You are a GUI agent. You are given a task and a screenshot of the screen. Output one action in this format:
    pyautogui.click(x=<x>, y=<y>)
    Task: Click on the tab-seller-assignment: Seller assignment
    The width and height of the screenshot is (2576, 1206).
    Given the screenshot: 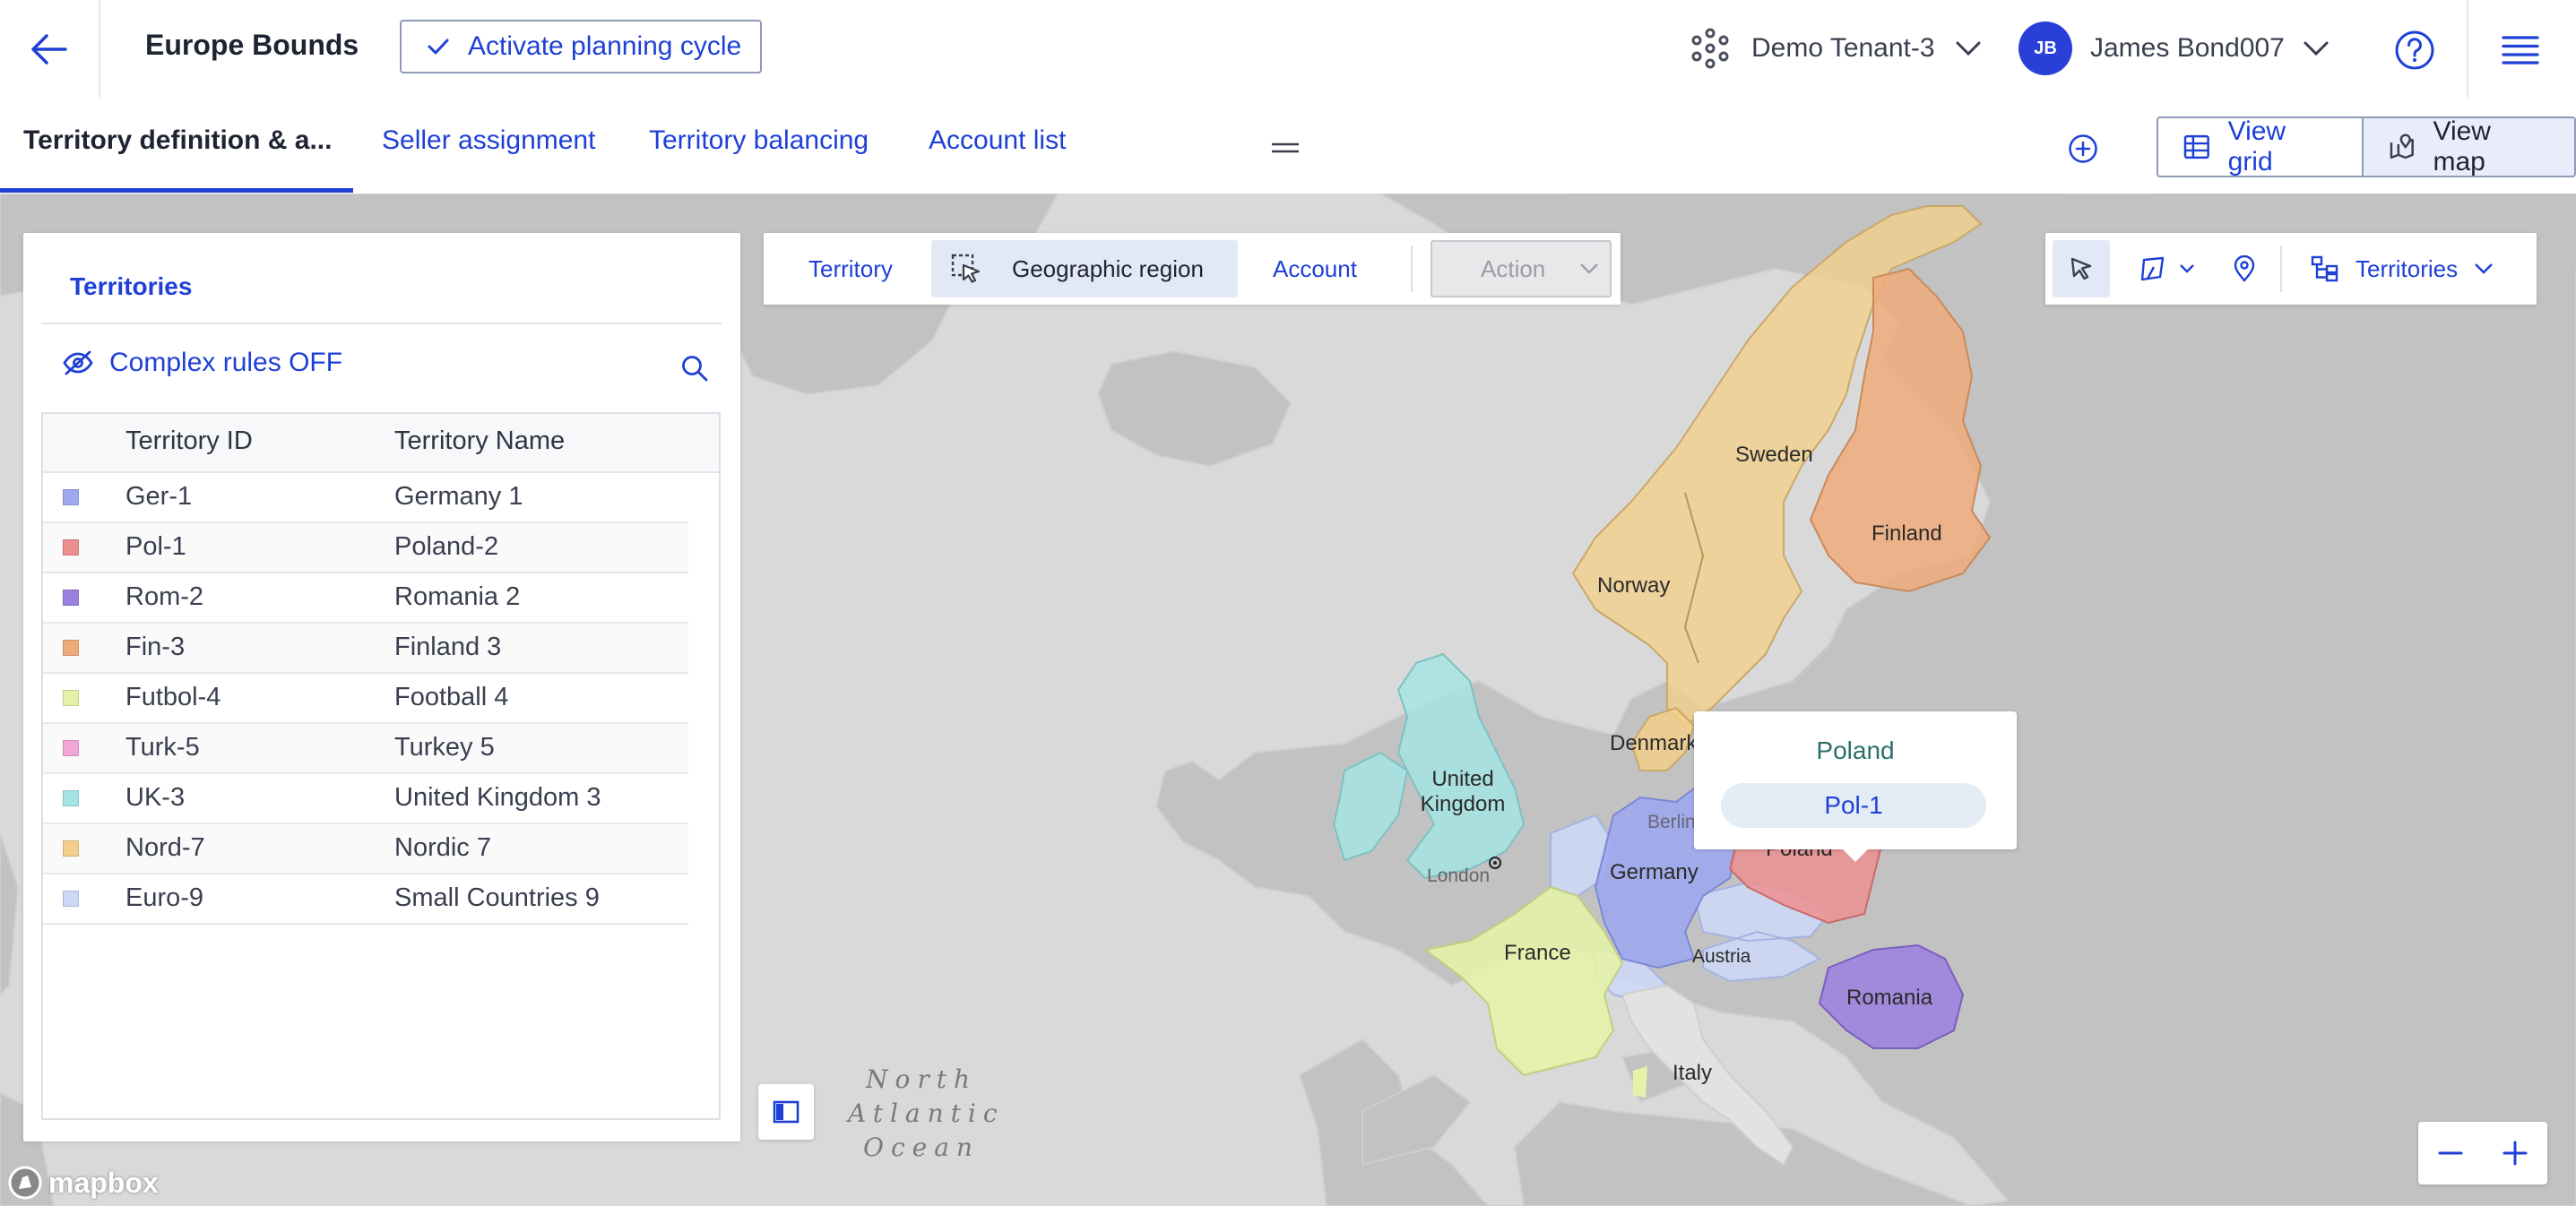 What is the action you would take?
    pyautogui.click(x=488, y=140)
    